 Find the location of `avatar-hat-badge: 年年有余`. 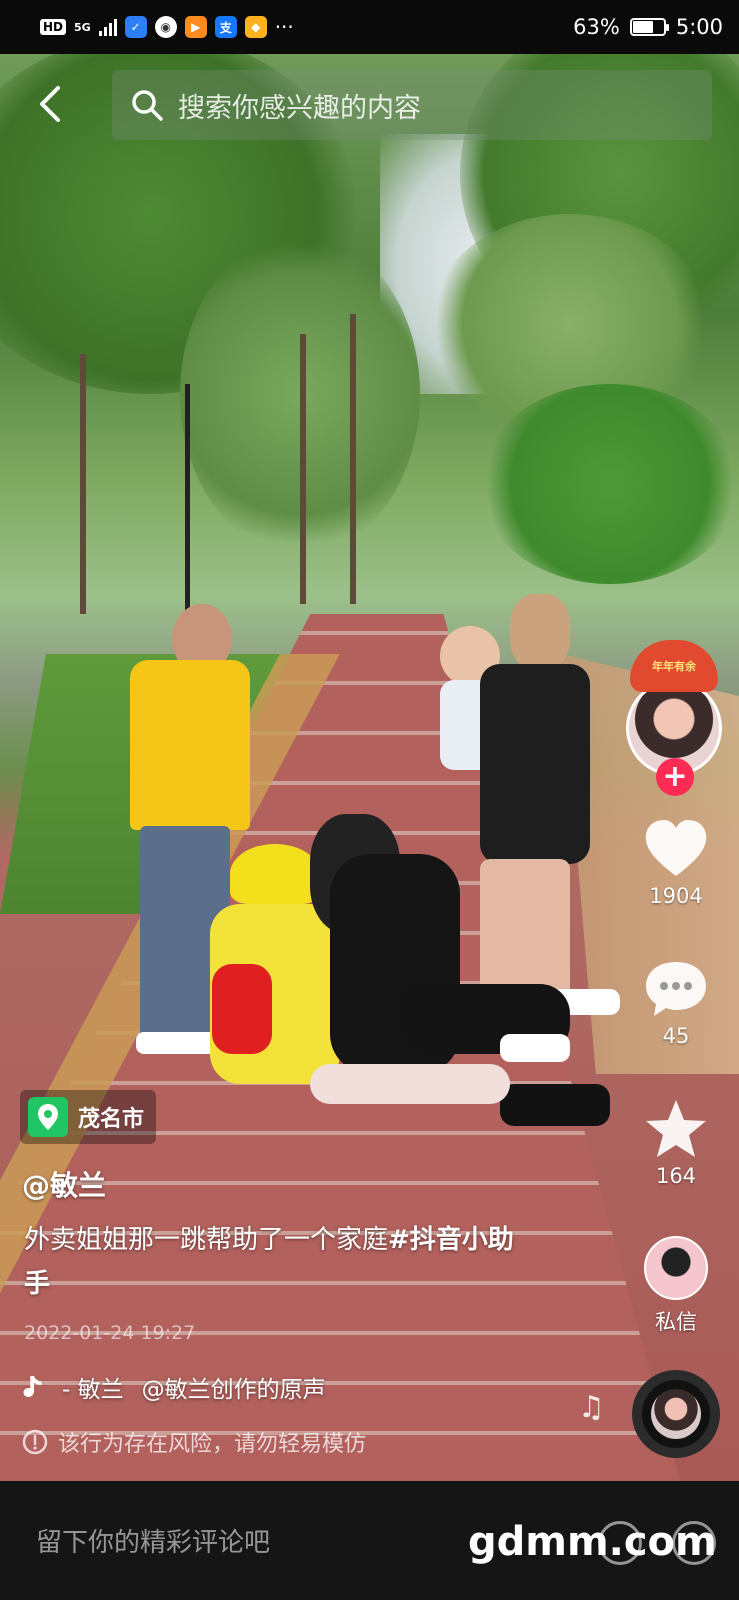

avatar-hat-badge: 年年有余 is located at coordinates (674, 666).